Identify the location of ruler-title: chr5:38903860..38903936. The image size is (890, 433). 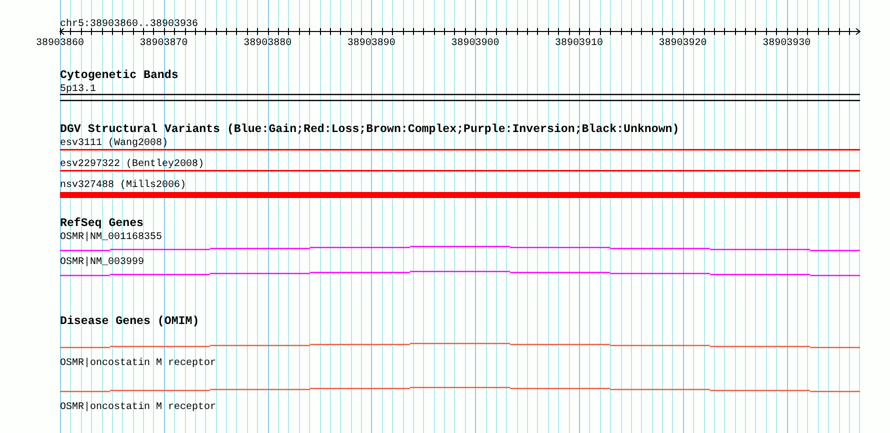
(129, 24).